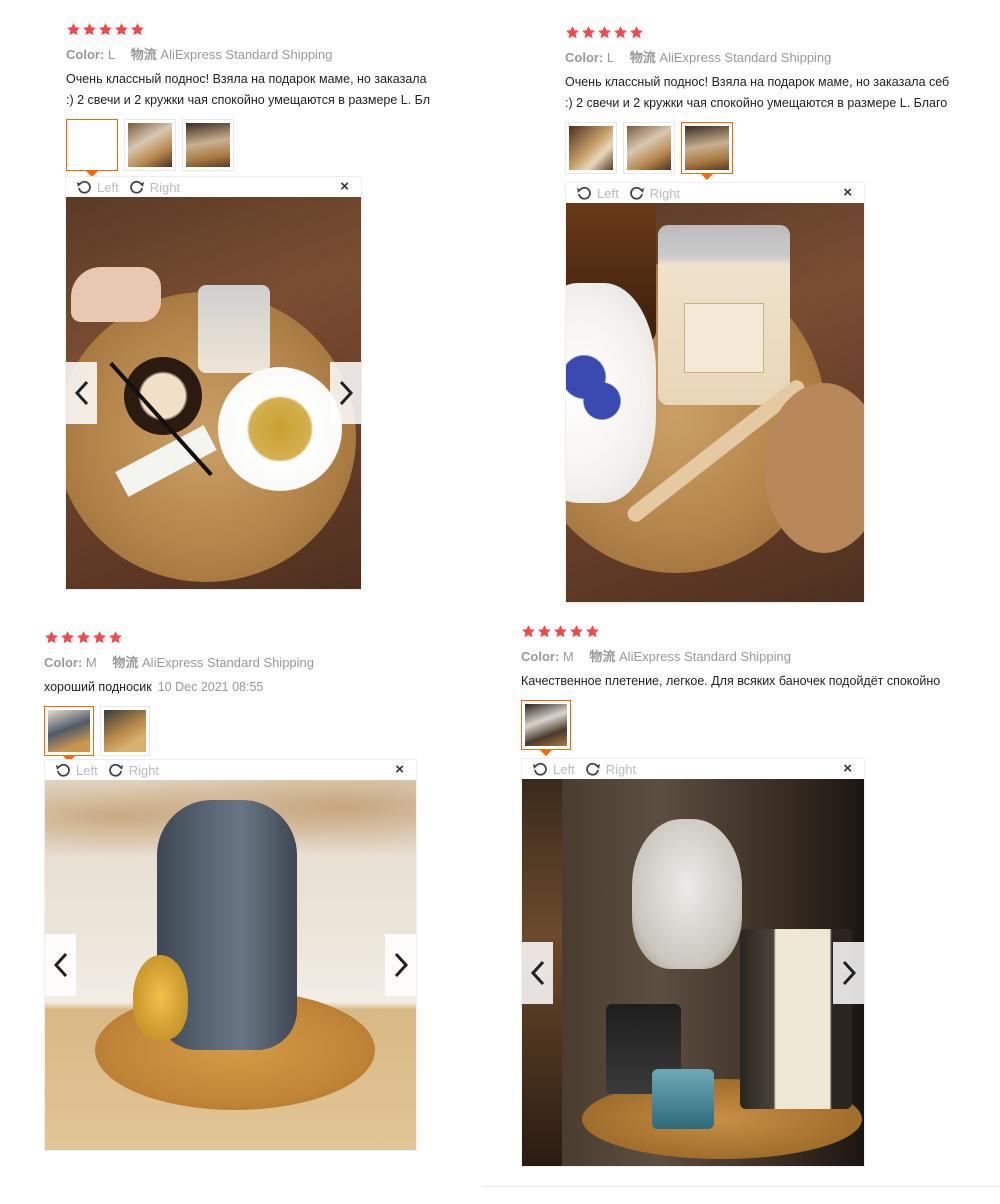 Image resolution: width=1000 pixels, height=1204 pixels. I want to click on review-text-body: хороший подносик, so click(98, 687).